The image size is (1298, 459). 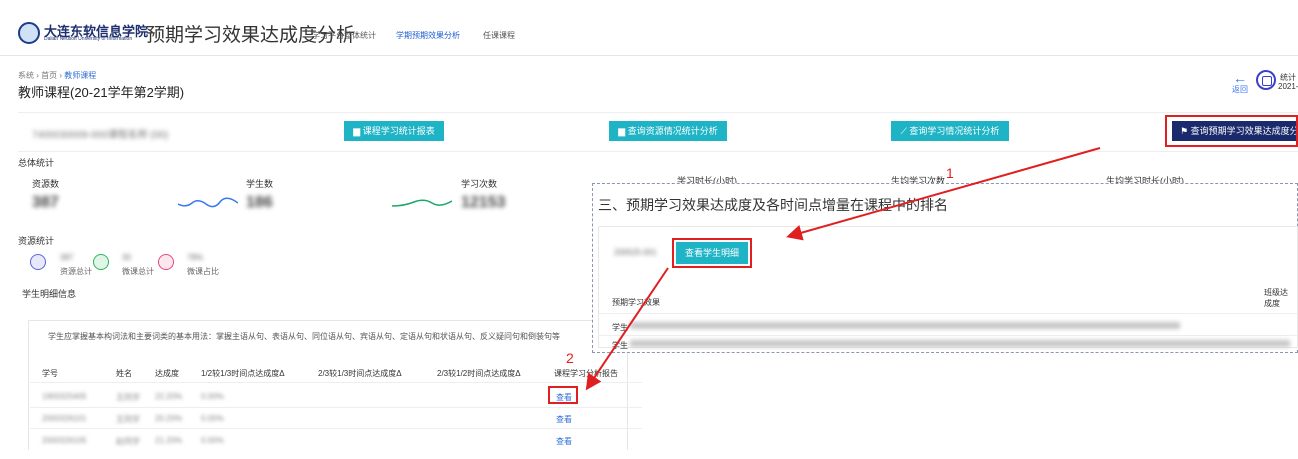 What do you see at coordinates (570, 358) in the screenshot?
I see `annotation-number-2: 2` at bounding box center [570, 358].